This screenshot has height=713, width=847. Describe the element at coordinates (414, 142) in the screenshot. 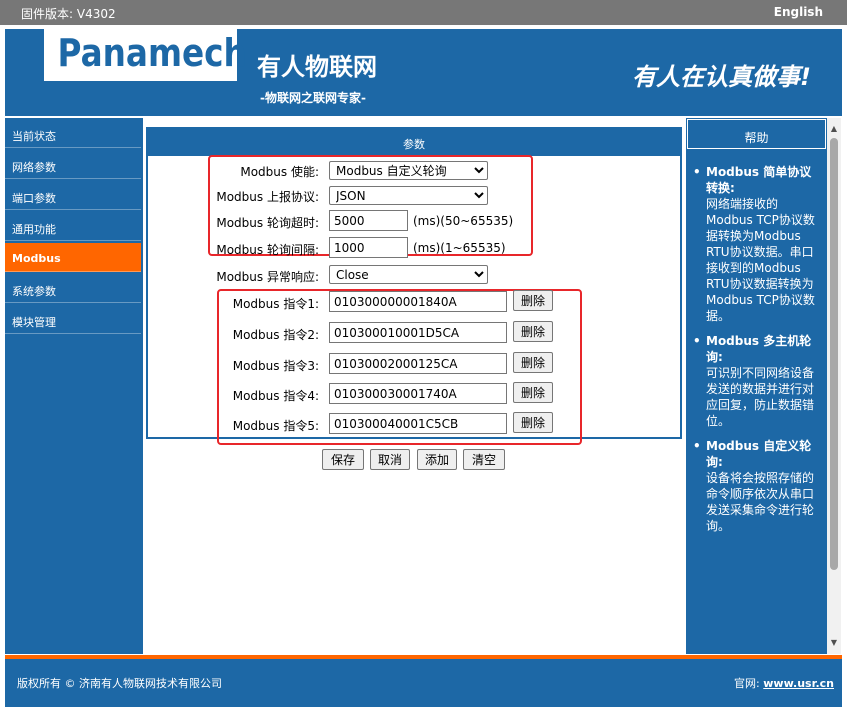

I see `panel-title: 参数` at that location.